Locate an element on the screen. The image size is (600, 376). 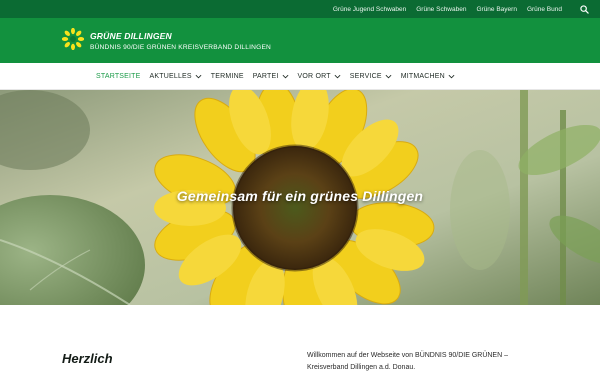
nav-item-label: TERMINE is located at coordinates (227, 76).